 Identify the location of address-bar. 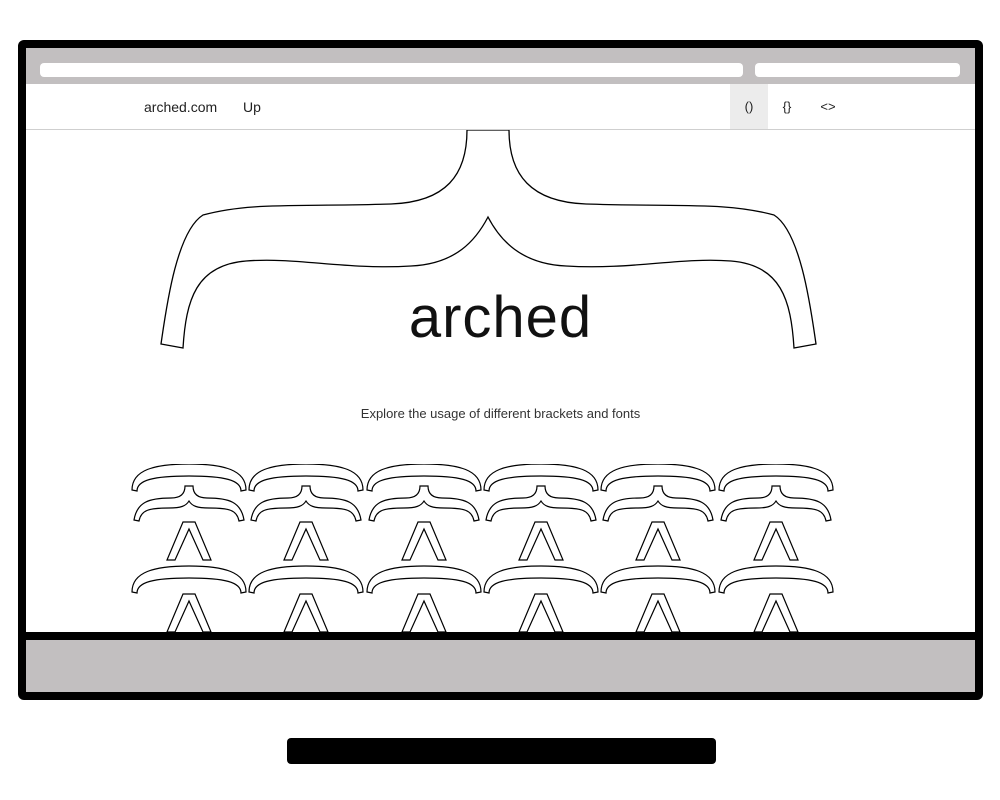
(391, 70).